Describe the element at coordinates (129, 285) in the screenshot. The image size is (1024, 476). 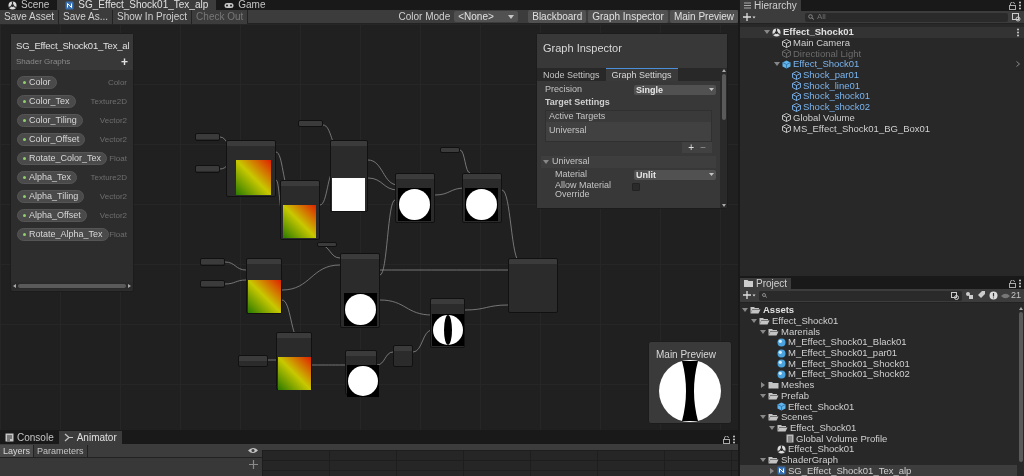
I see `scroll-right-icon` at that location.